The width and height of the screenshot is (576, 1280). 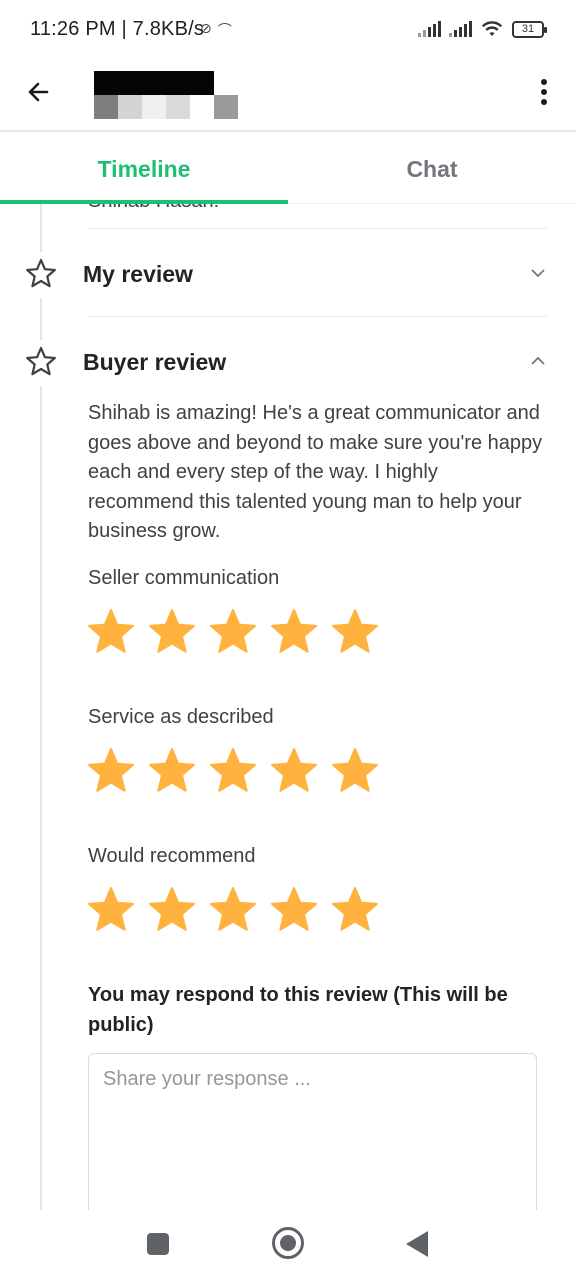 I want to click on back-button, so click(x=38, y=92).